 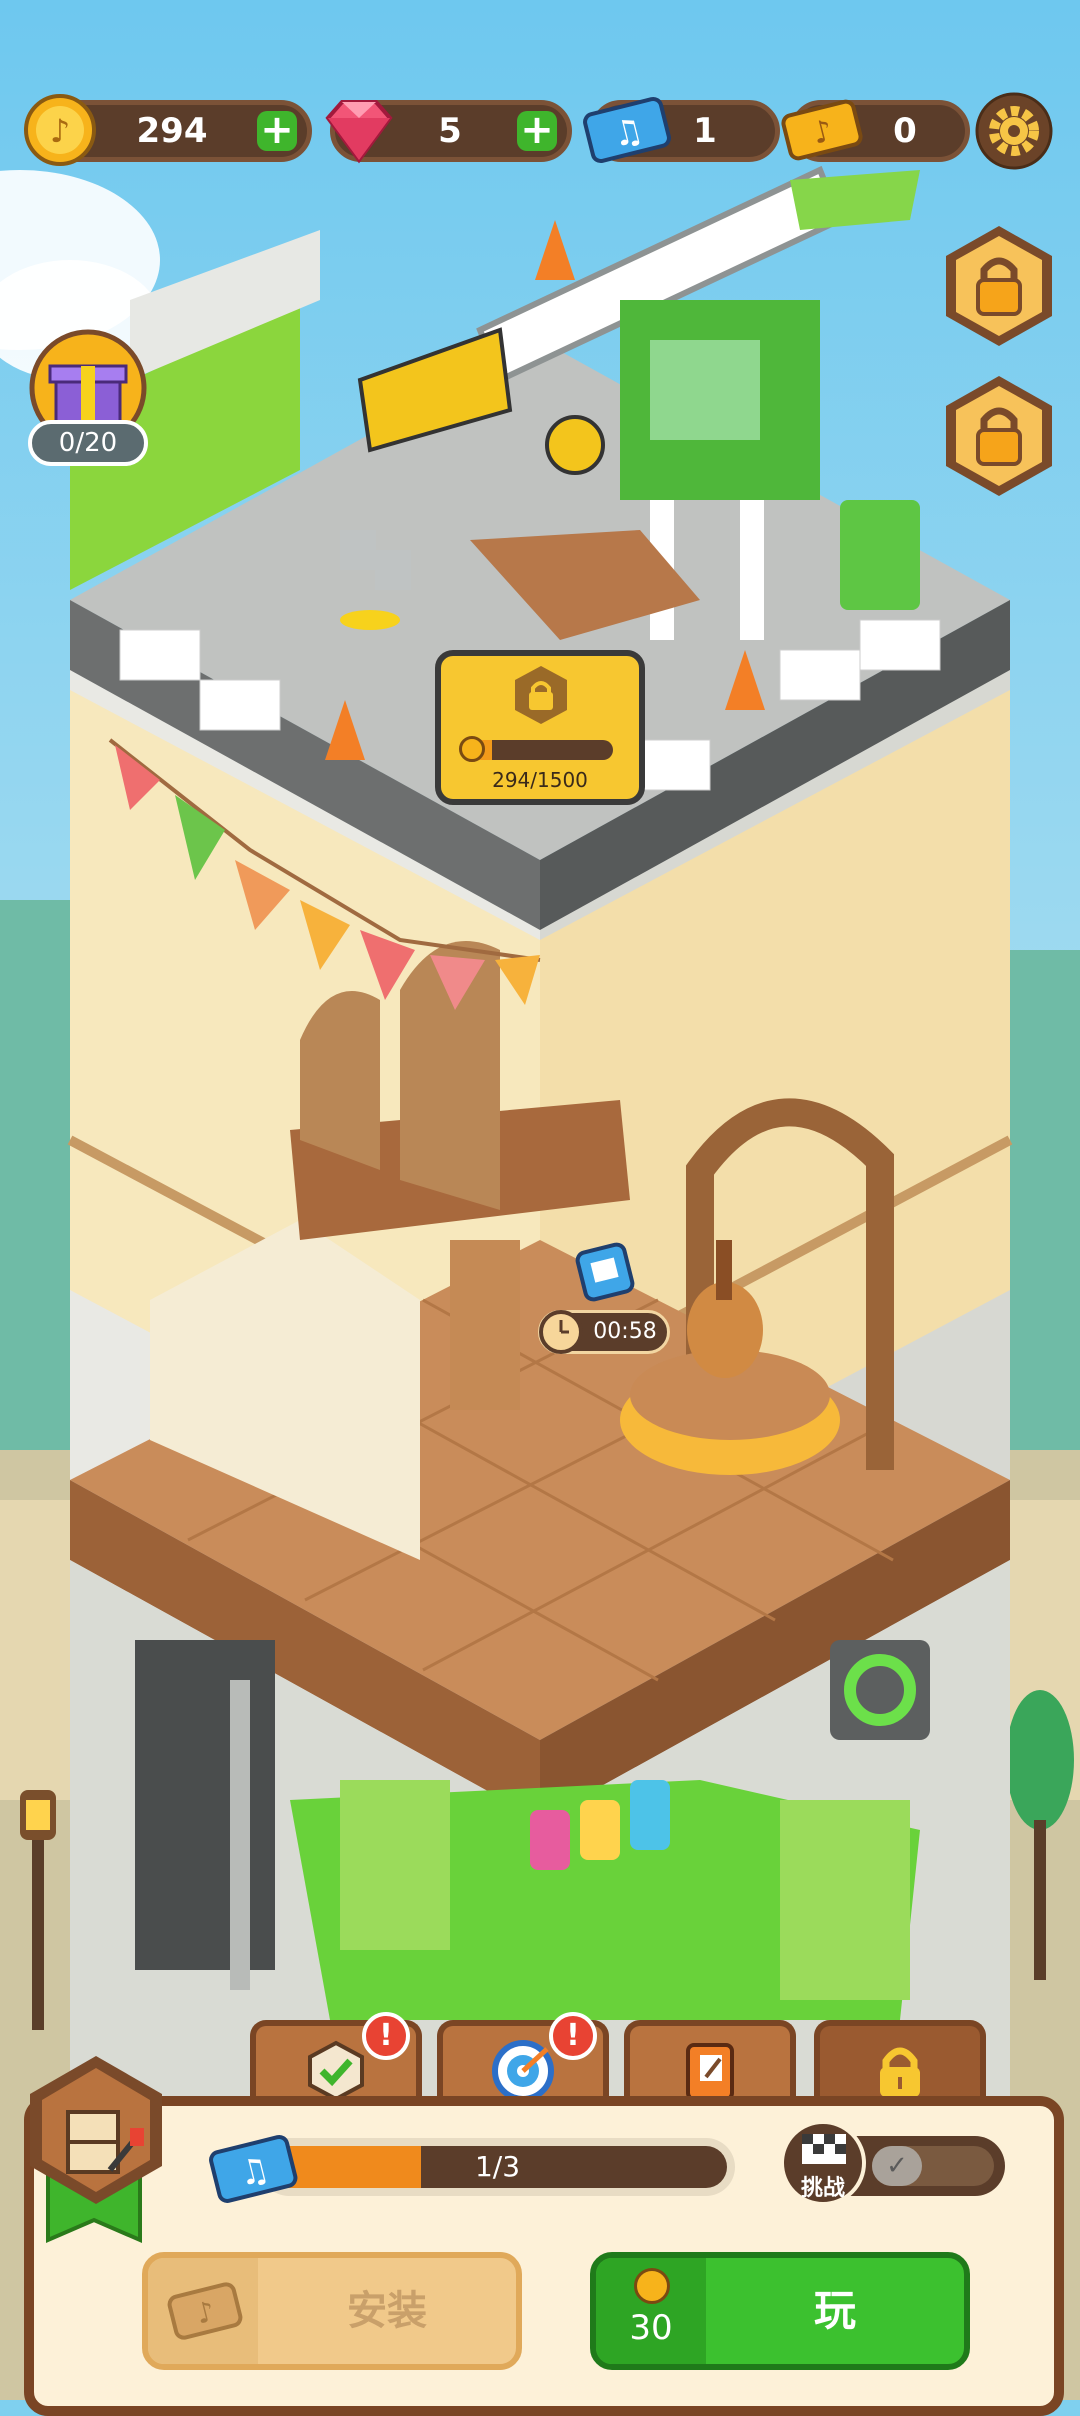 I want to click on gear-icon, so click(x=1014, y=131).